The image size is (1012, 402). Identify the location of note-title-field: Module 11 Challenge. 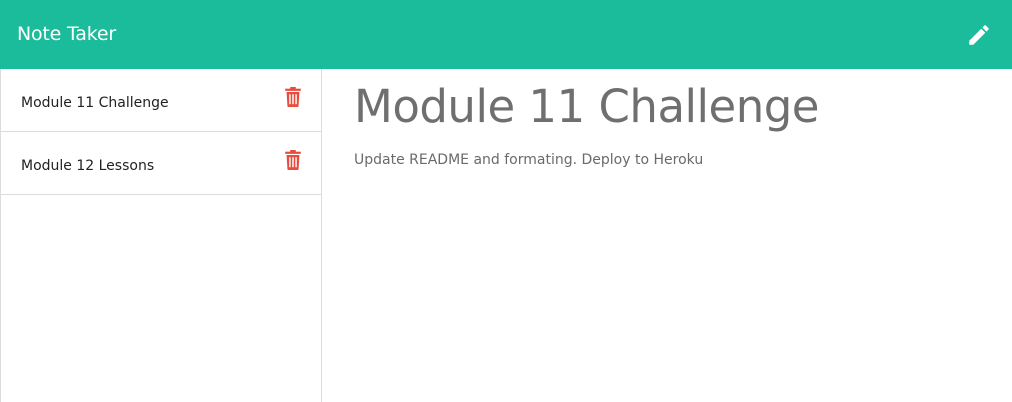
(683, 100).